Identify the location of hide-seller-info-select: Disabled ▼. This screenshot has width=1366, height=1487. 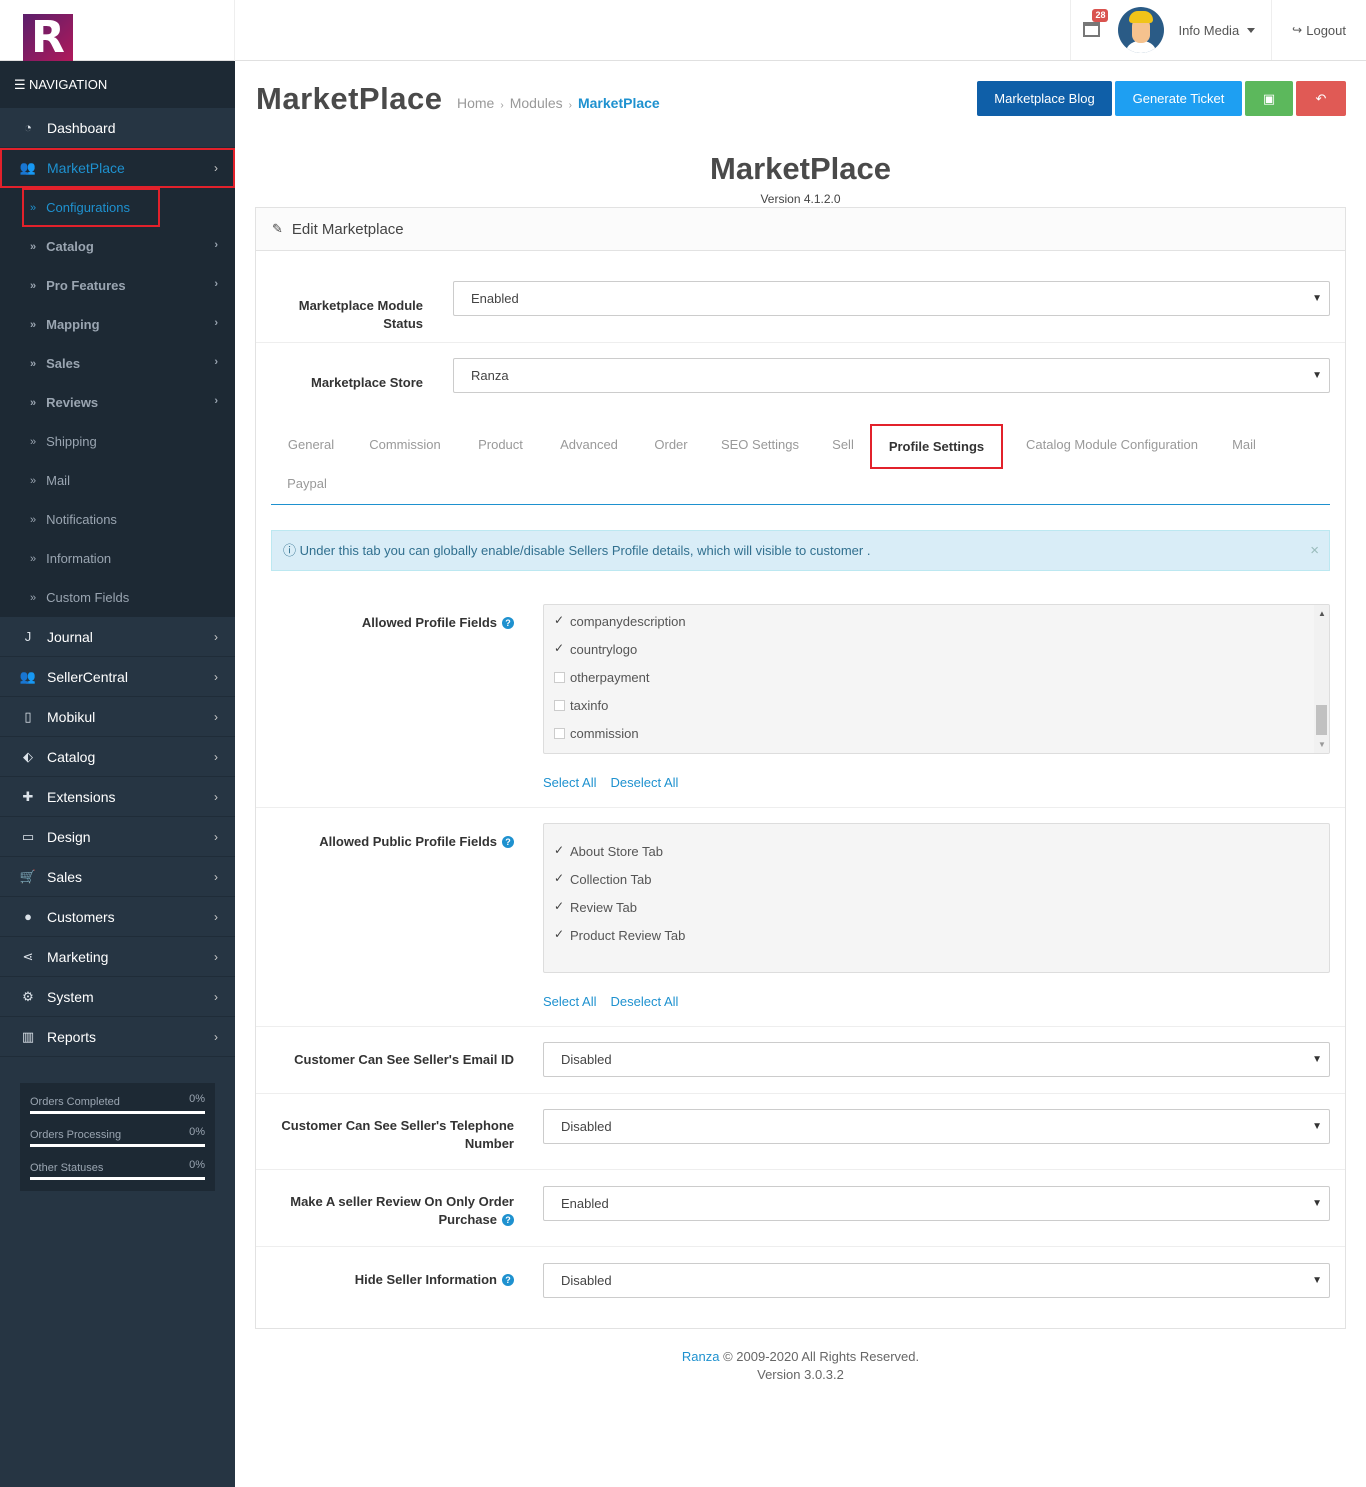
(936, 1280).